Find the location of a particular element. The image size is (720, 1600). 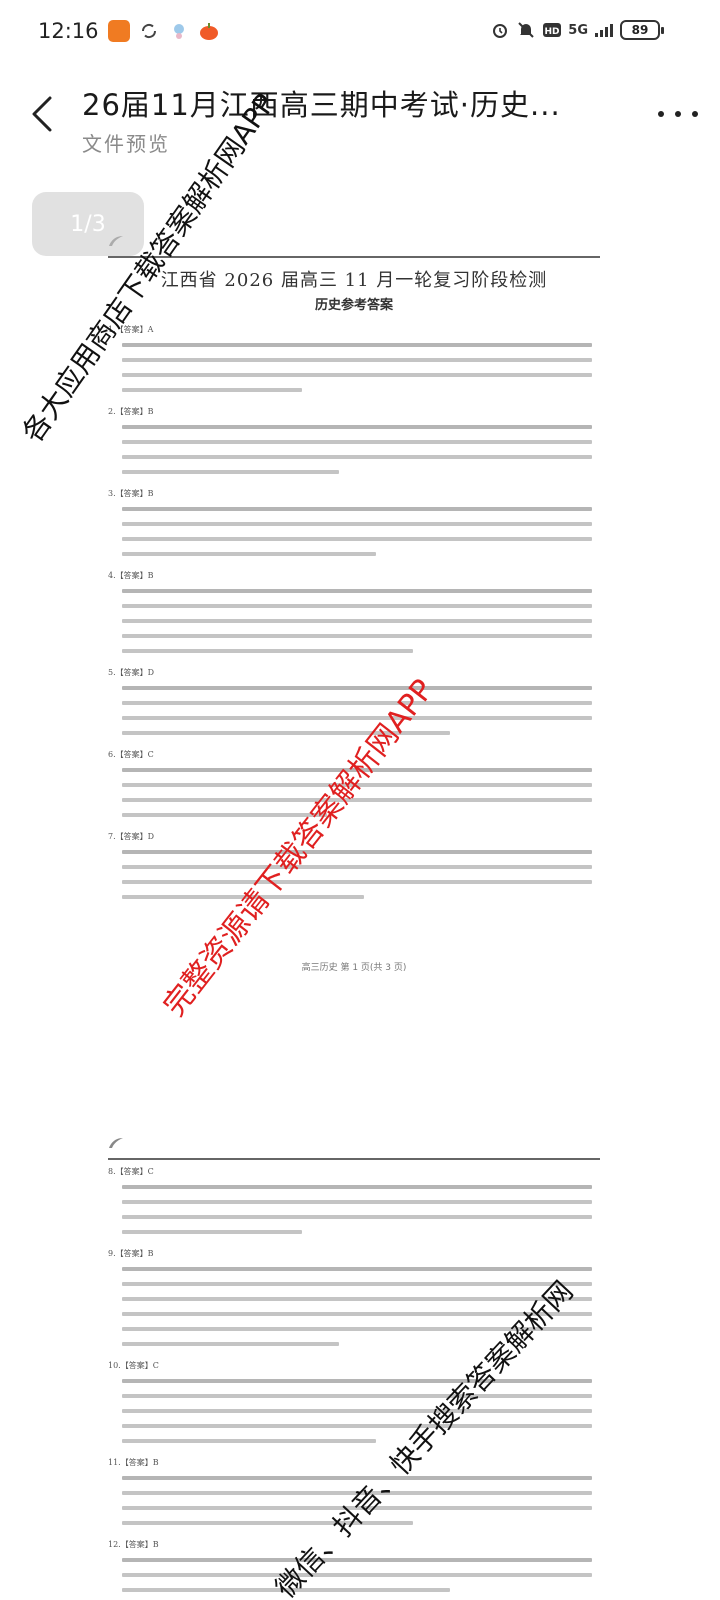

page-indicator: 1/3 is located at coordinates (88, 224).